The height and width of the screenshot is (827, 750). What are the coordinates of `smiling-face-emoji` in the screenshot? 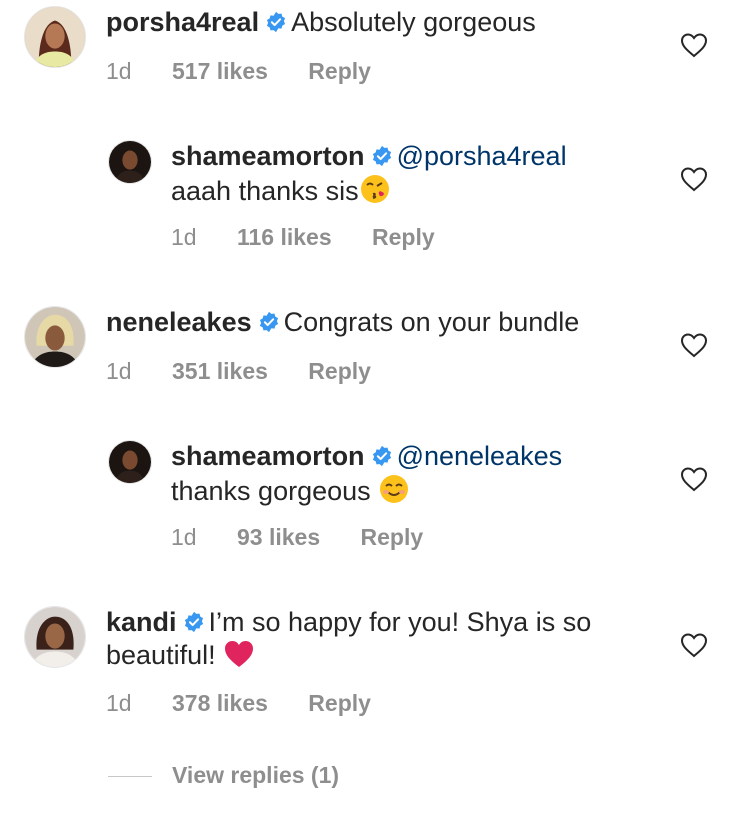 It's located at (394, 489).